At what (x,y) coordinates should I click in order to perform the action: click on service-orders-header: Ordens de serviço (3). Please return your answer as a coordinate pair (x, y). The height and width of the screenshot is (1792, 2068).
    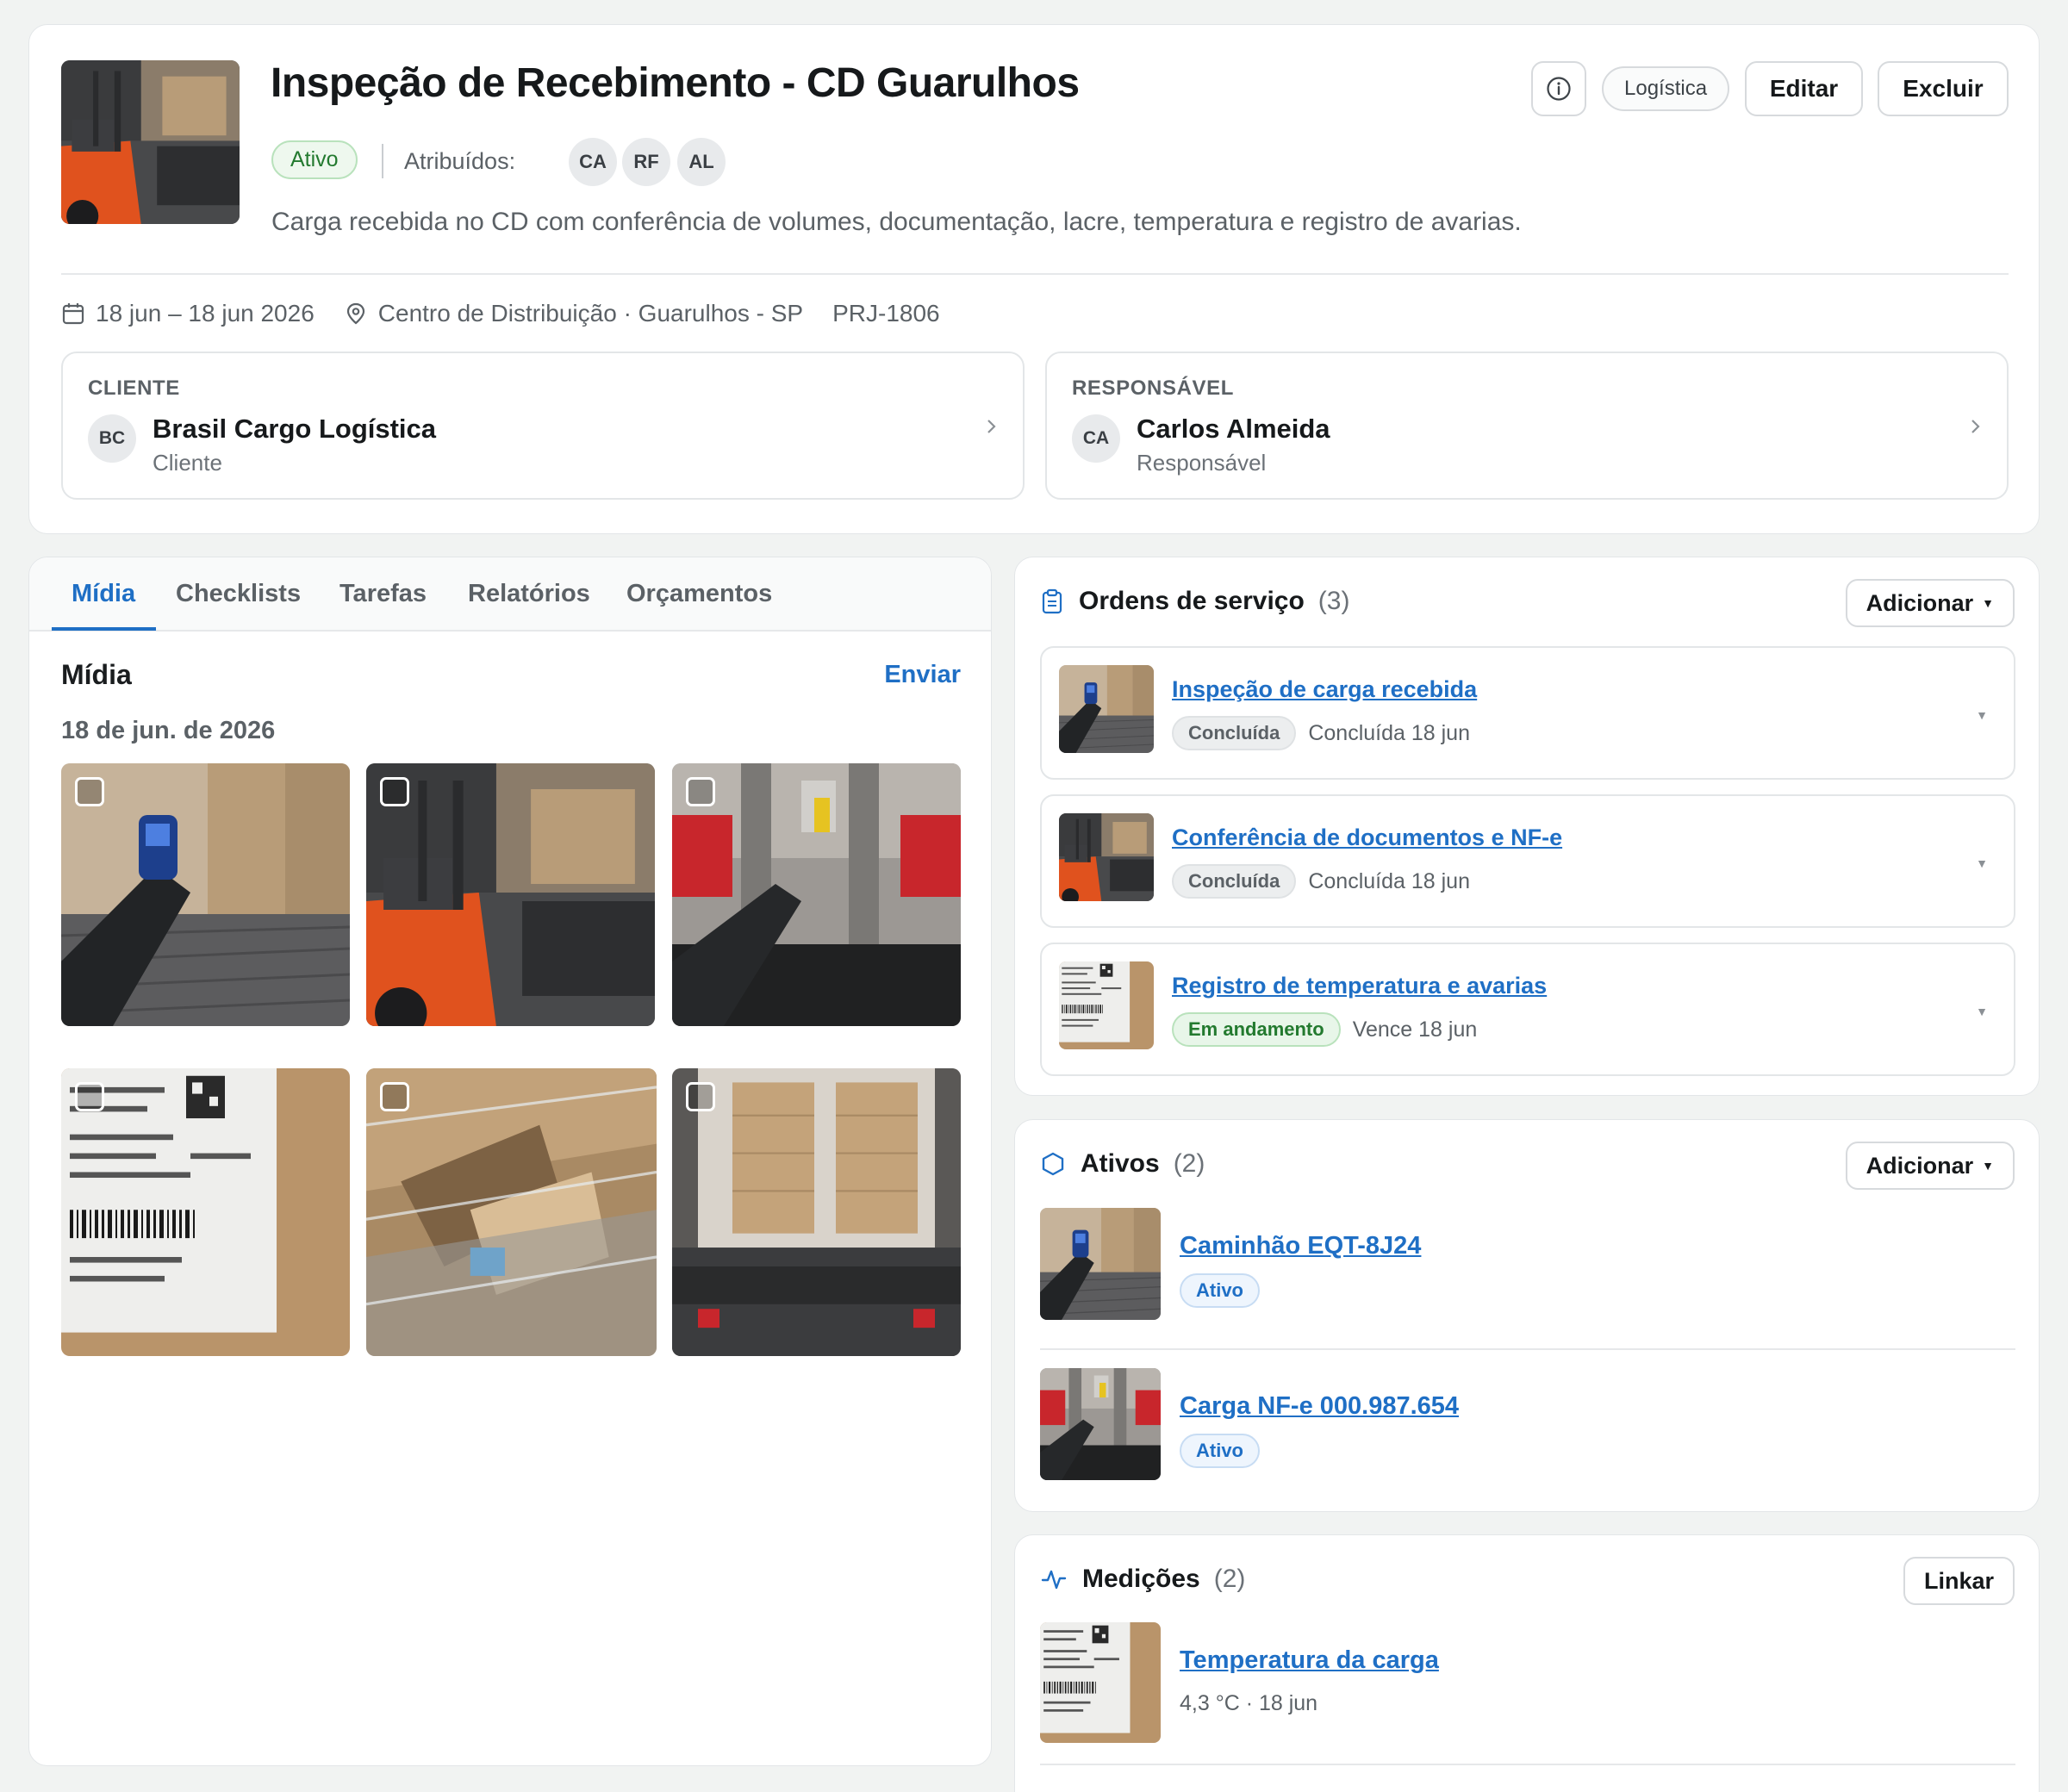
    Looking at the image, I should click on (1195, 602).